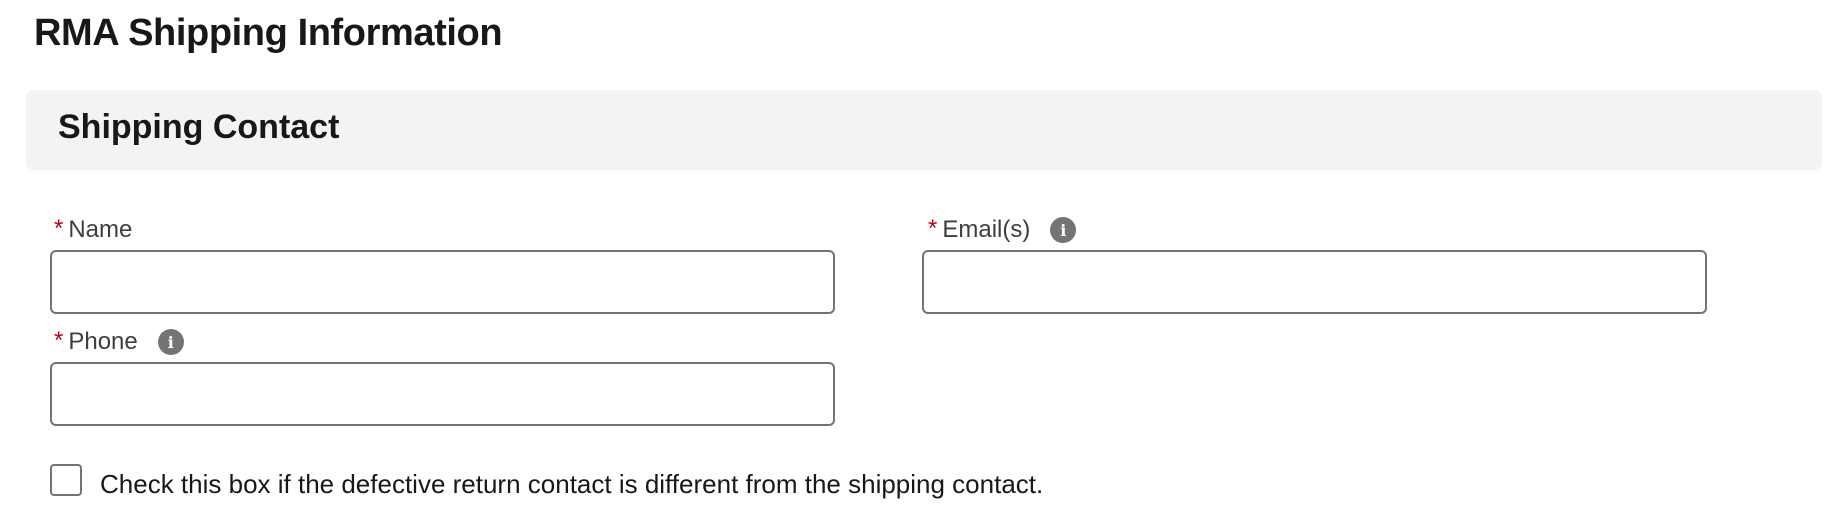 This screenshot has height=522, width=1846. I want to click on email-label-text: Email(s), so click(986, 229).